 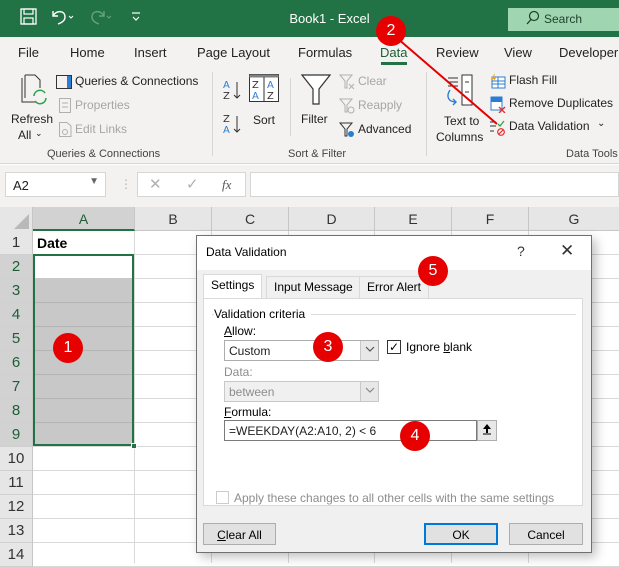 I want to click on dialog-title: Data Validation, so click(x=246, y=252).